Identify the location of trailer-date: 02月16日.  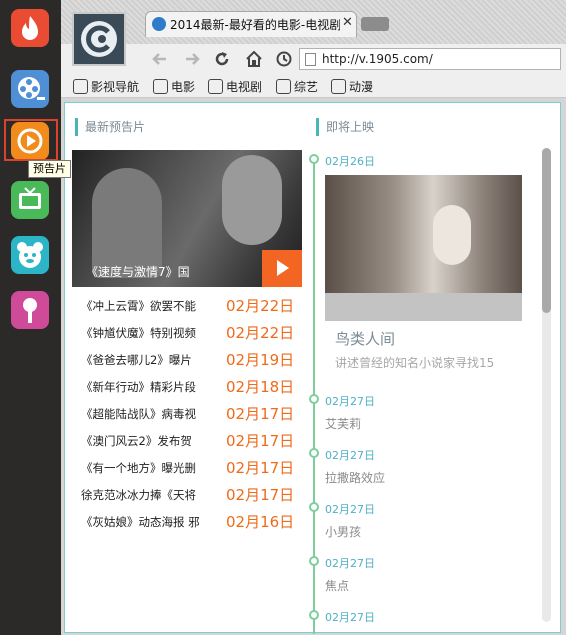
(260, 522).